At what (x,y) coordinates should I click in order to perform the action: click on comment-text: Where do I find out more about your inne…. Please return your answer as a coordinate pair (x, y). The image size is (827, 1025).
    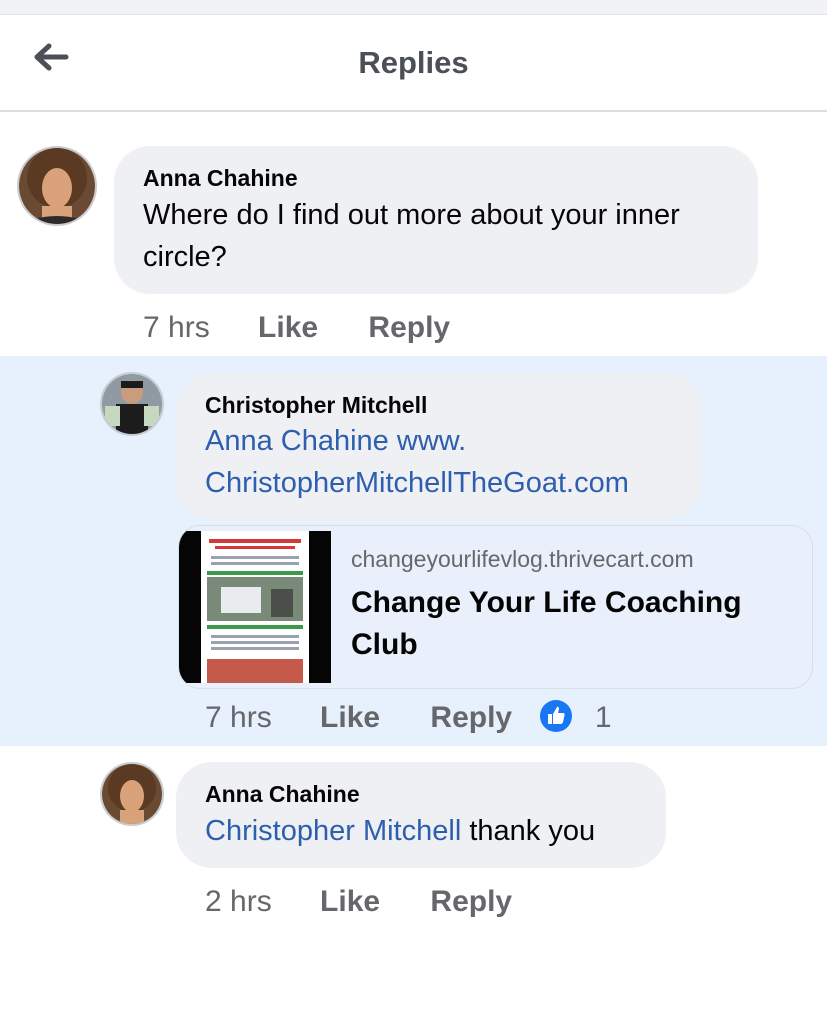
    Looking at the image, I should click on (411, 236).